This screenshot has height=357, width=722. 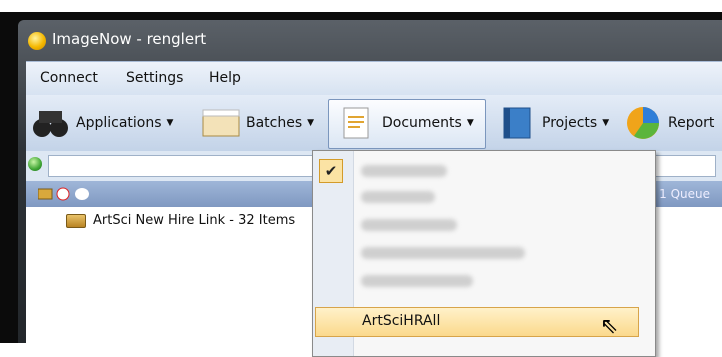 I want to click on check-icon: ✔, so click(x=331, y=171).